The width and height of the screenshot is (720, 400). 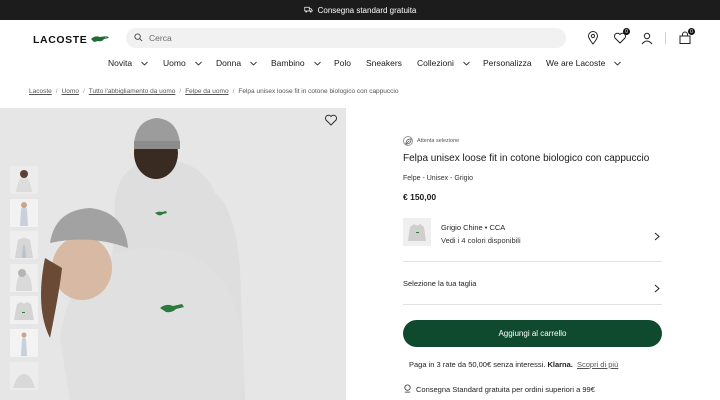 I want to click on nav-item-personalizza: Personalizza, so click(x=507, y=63).